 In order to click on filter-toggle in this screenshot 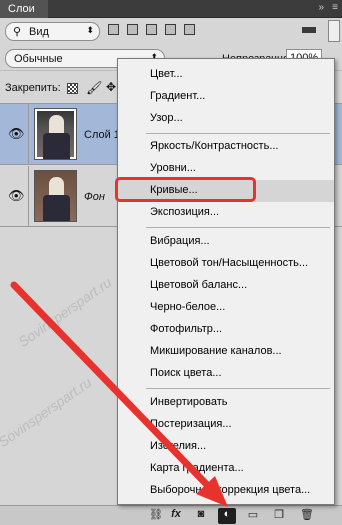, I will do `click(309, 30)`.